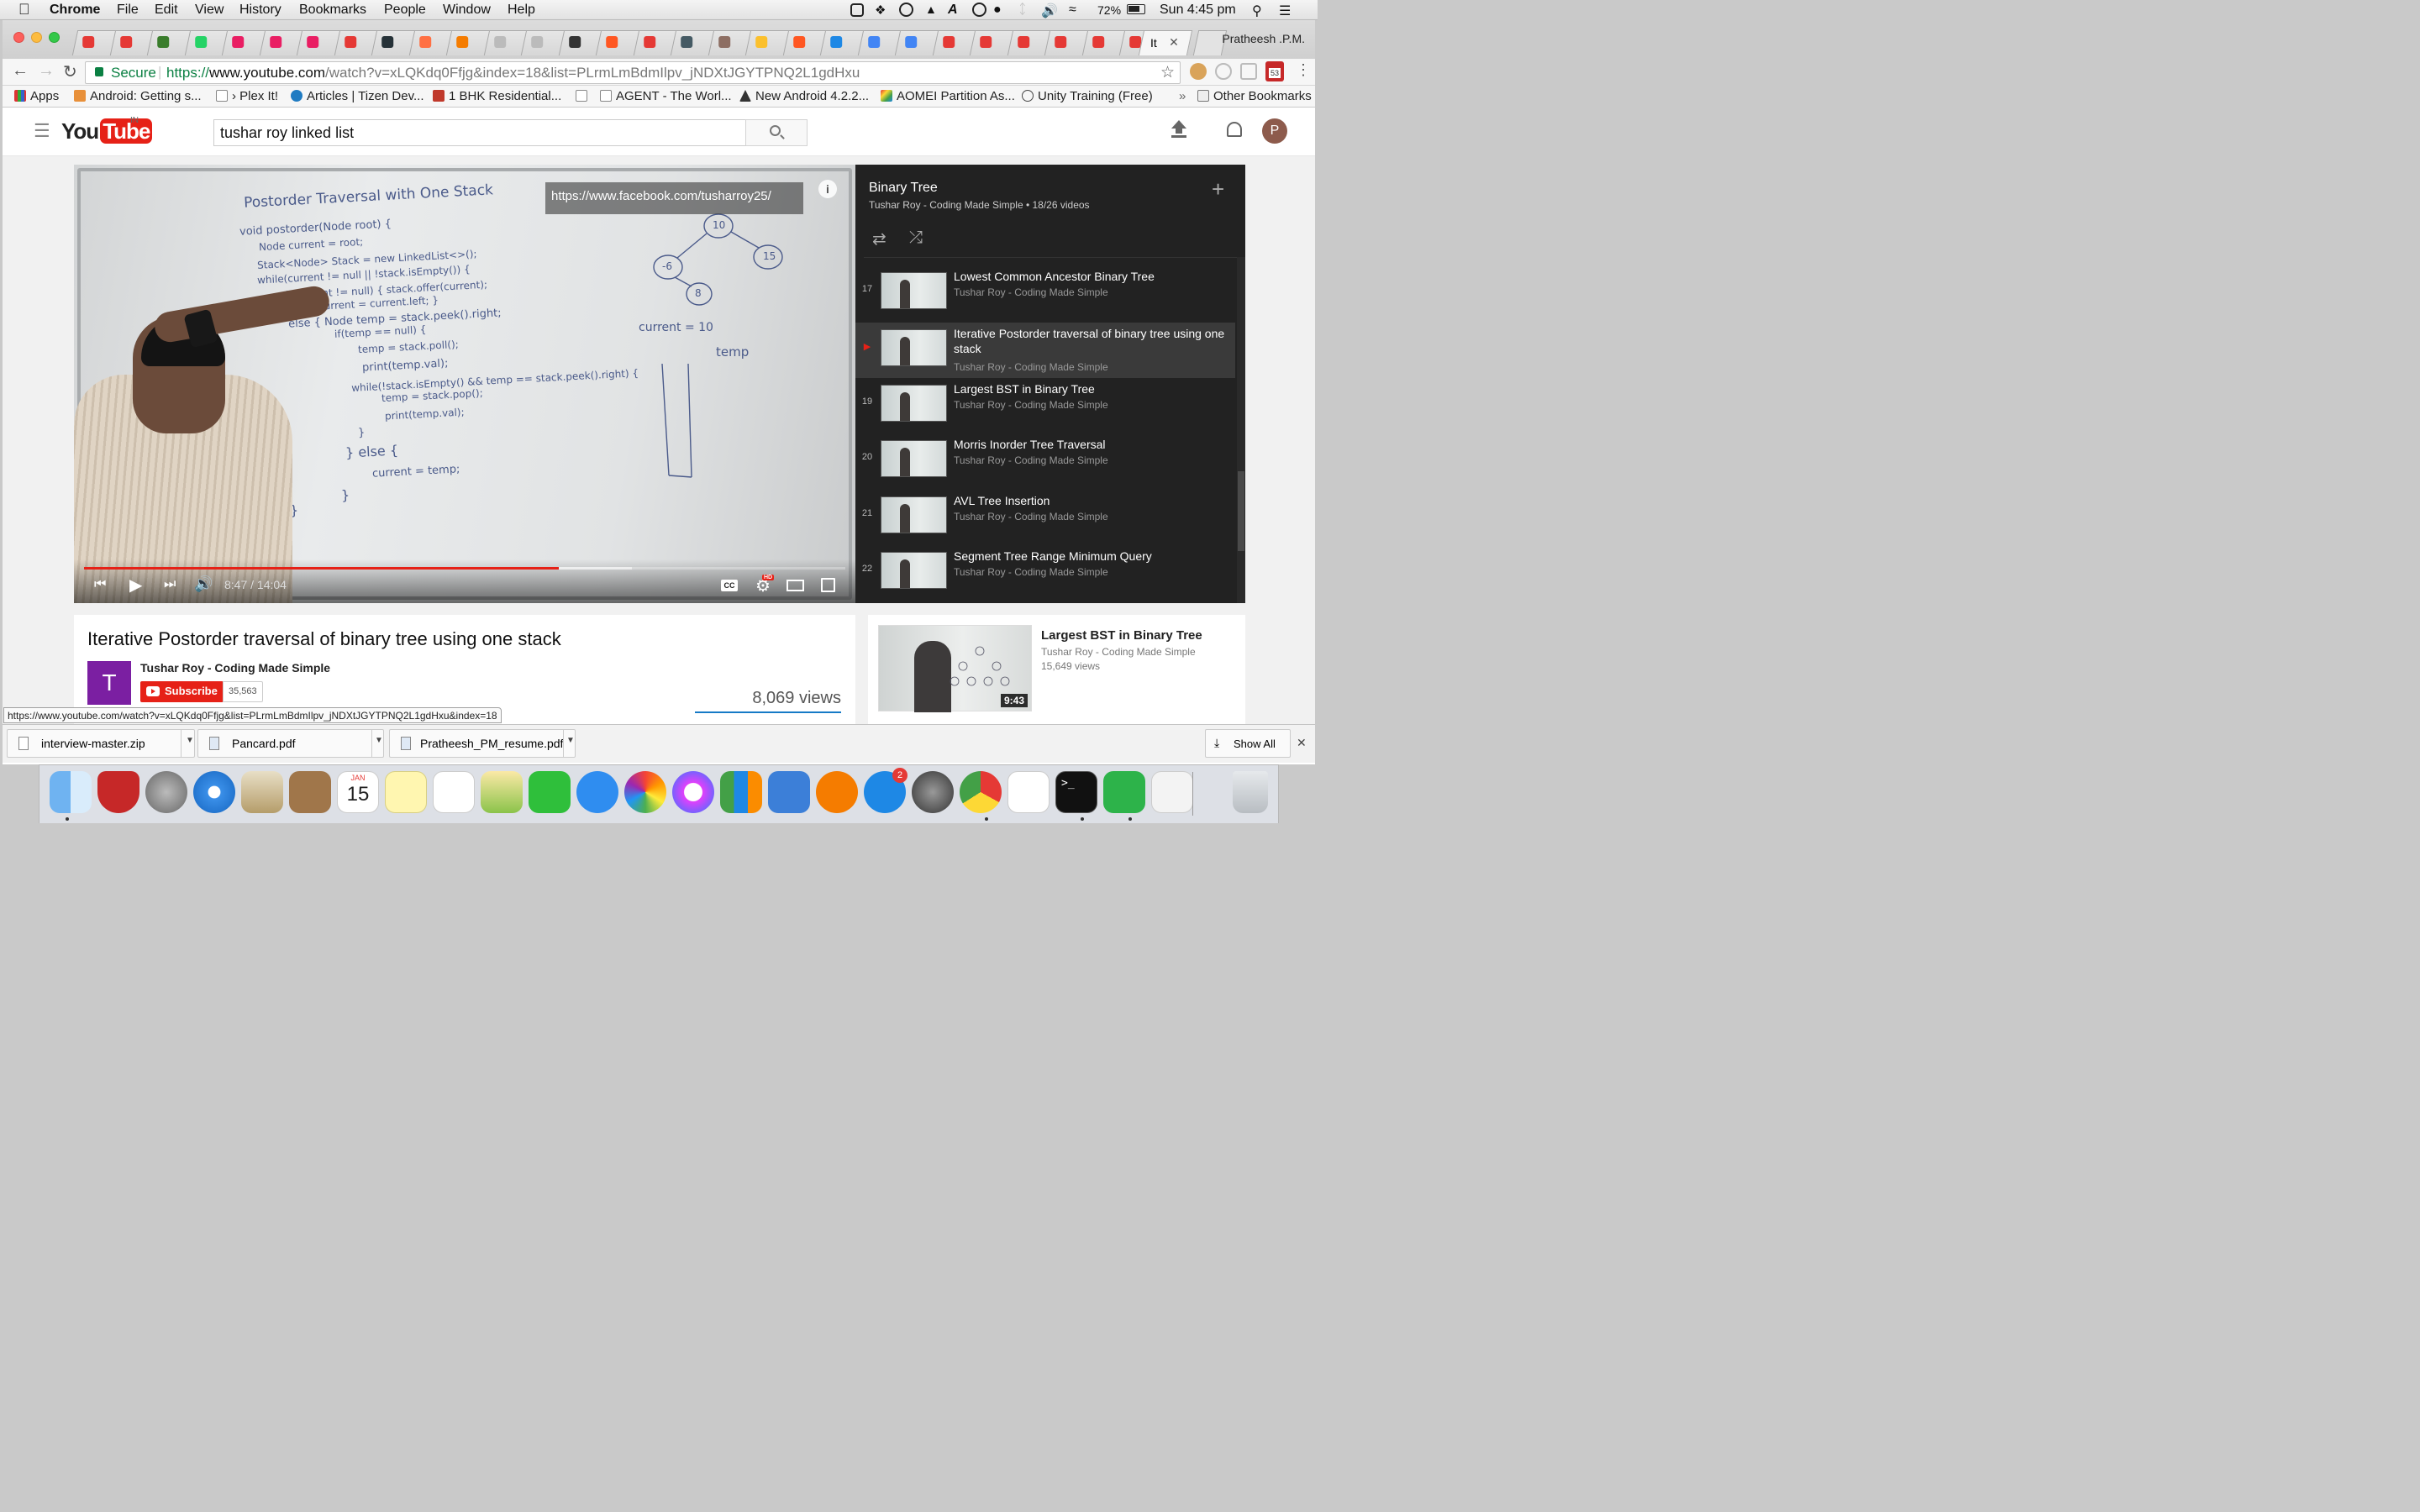  I want to click on wifi-icon: ≈, so click(1073, 10).